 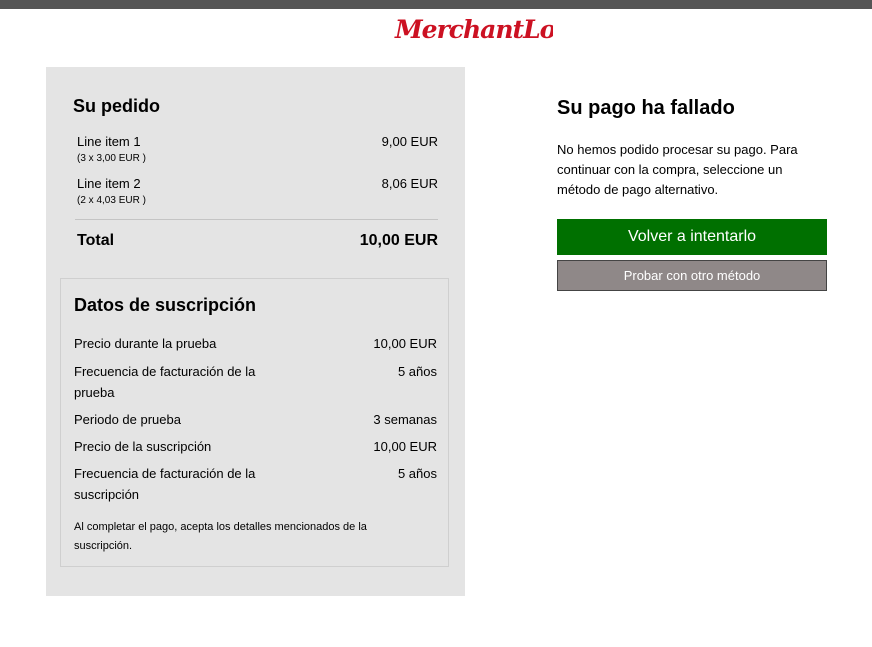 What do you see at coordinates (143, 446) in the screenshot?
I see `subscription-row-label: Precio de la suscripción` at bounding box center [143, 446].